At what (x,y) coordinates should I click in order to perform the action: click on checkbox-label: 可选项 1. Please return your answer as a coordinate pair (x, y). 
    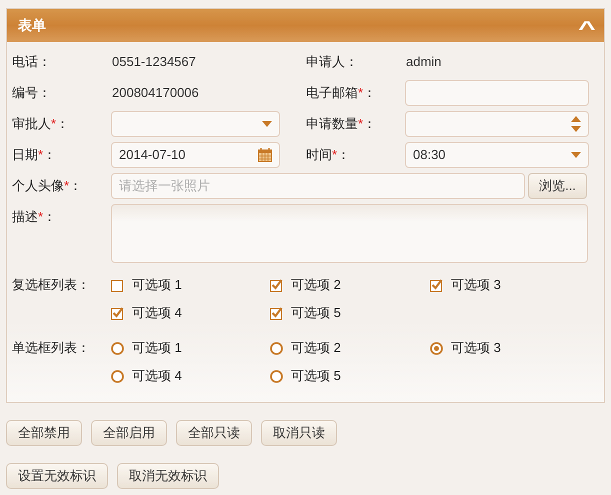
    Looking at the image, I should click on (157, 285).